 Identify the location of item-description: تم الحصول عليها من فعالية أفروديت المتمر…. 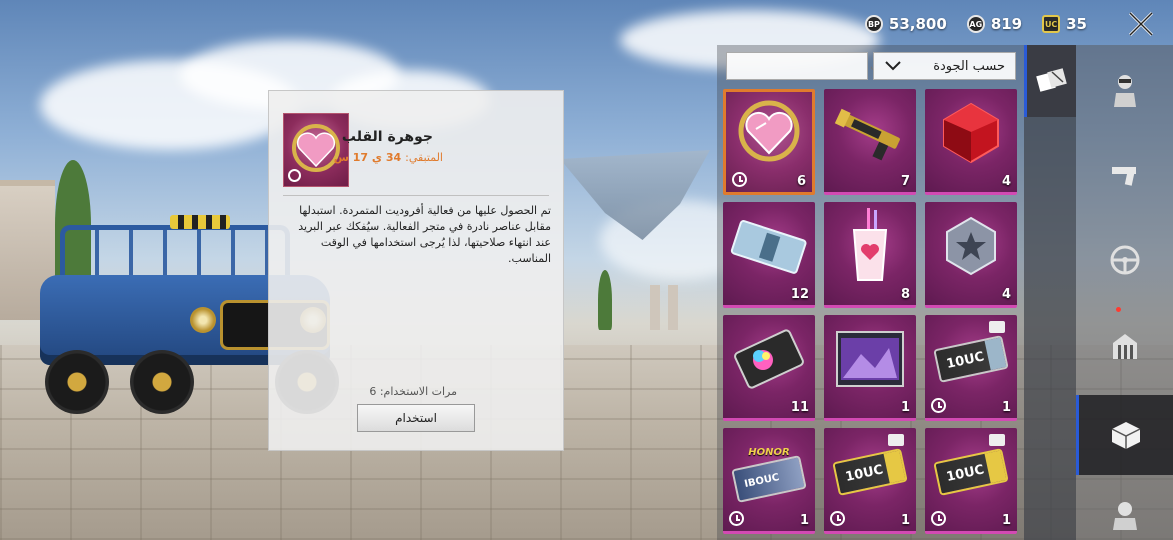
(424, 234).